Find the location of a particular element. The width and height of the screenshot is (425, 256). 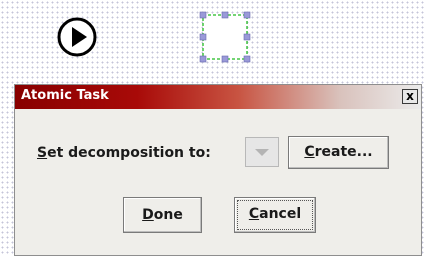

dialog-title: Atomic Task is located at coordinates (65, 95).